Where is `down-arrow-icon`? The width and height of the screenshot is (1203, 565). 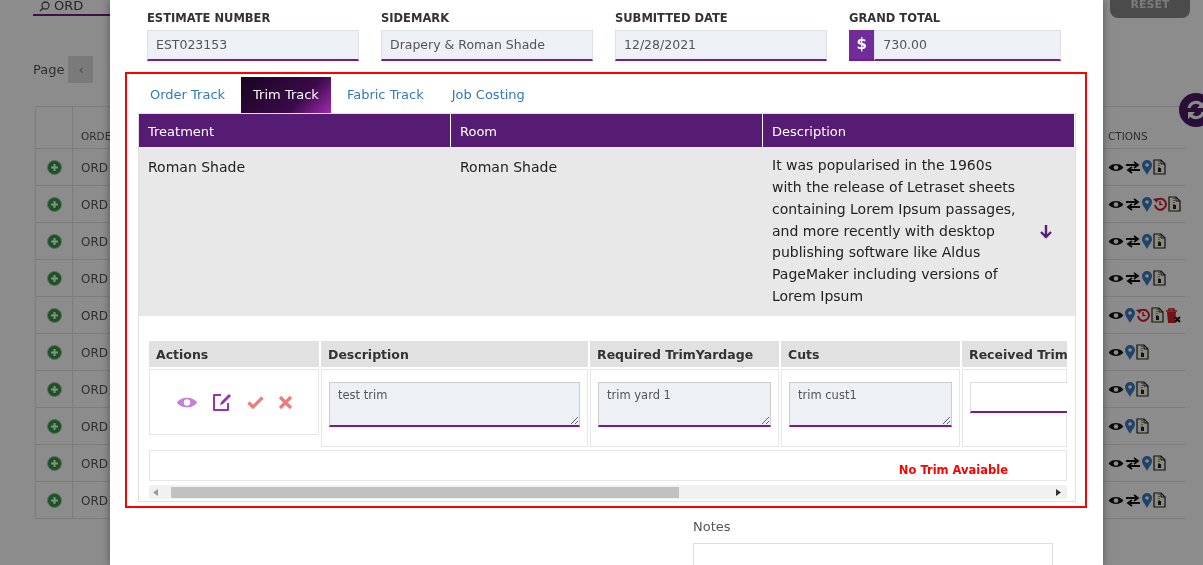 down-arrow-icon is located at coordinates (1046, 231).